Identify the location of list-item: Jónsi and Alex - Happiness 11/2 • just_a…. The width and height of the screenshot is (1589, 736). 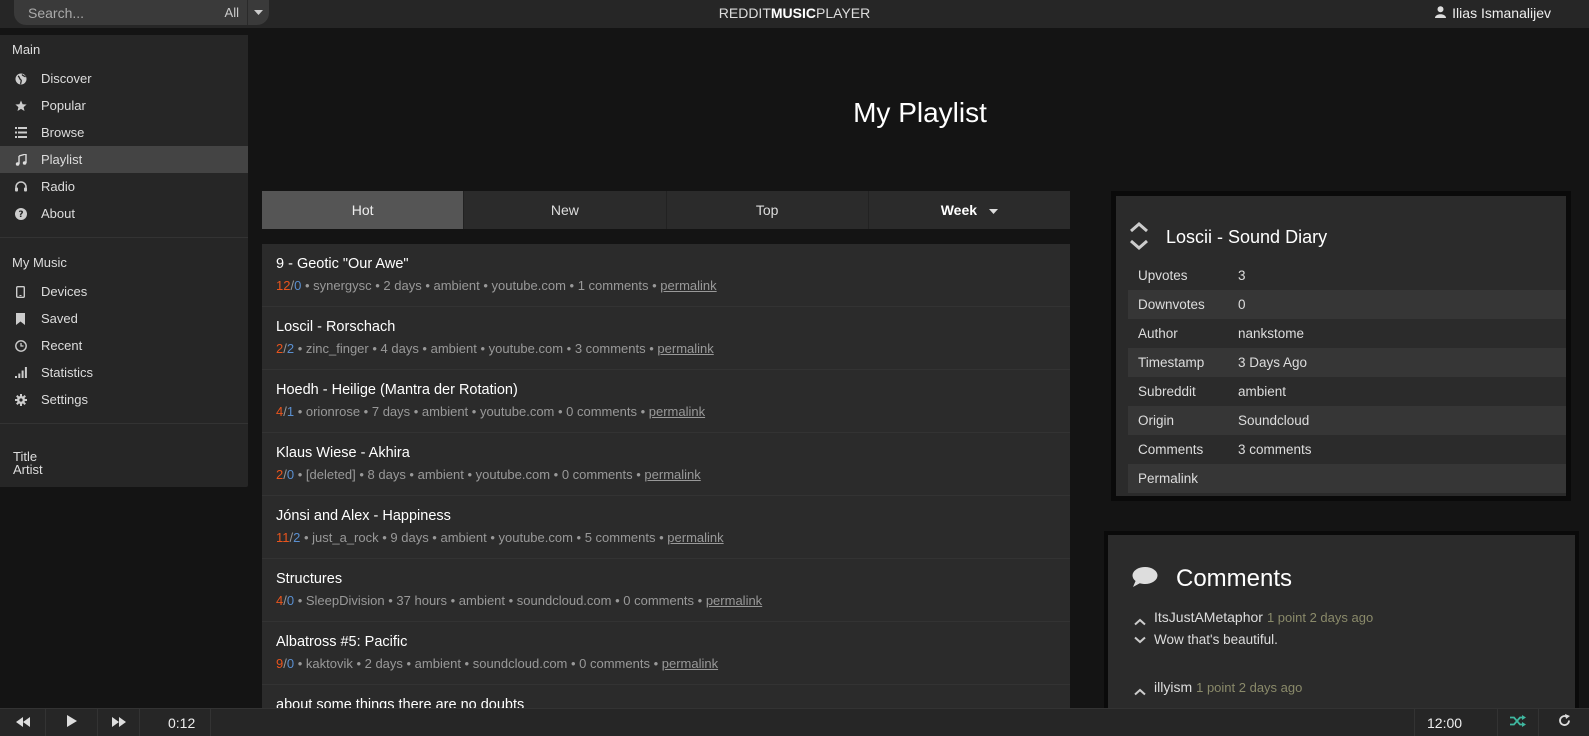
(666, 527).